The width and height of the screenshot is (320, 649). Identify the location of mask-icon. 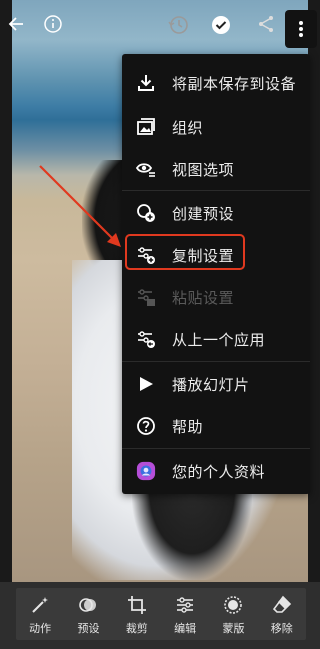
(233, 605).